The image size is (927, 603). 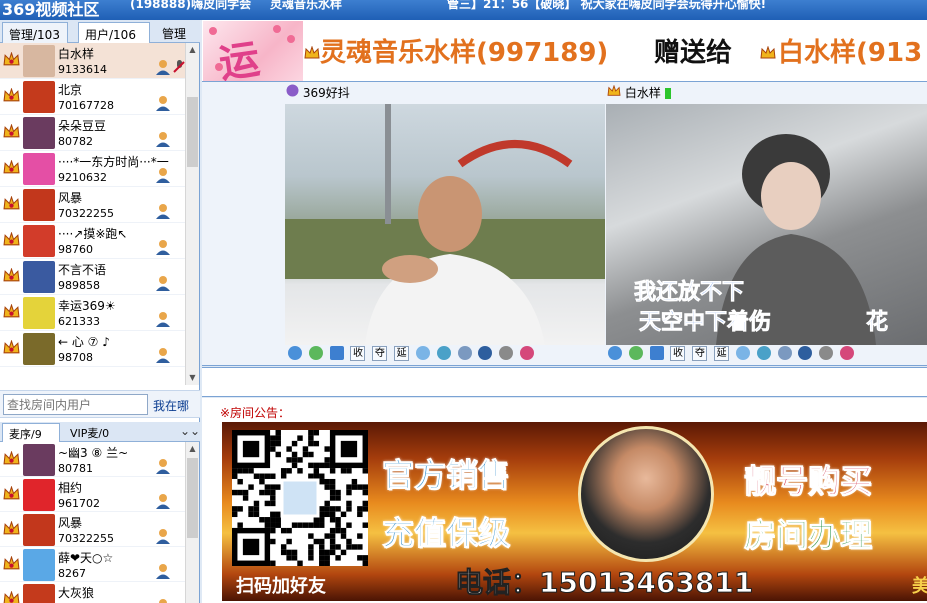 What do you see at coordinates (689, 292) in the screenshot?
I see `lyric-line-1: 我还放不下` at bounding box center [689, 292].